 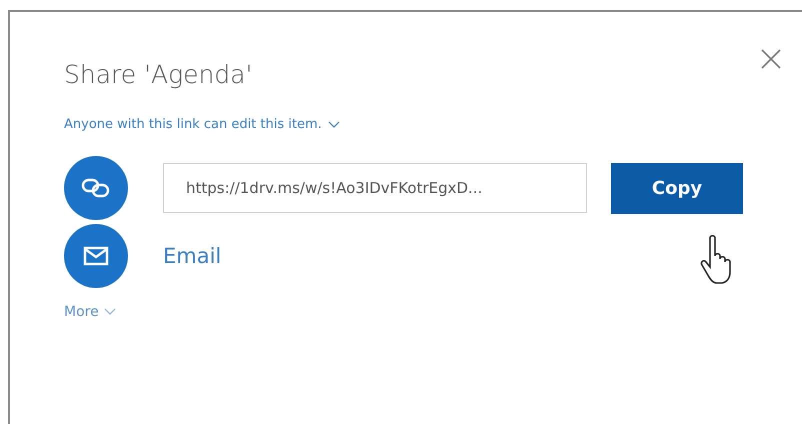 I want to click on email-link: Email, so click(x=192, y=256).